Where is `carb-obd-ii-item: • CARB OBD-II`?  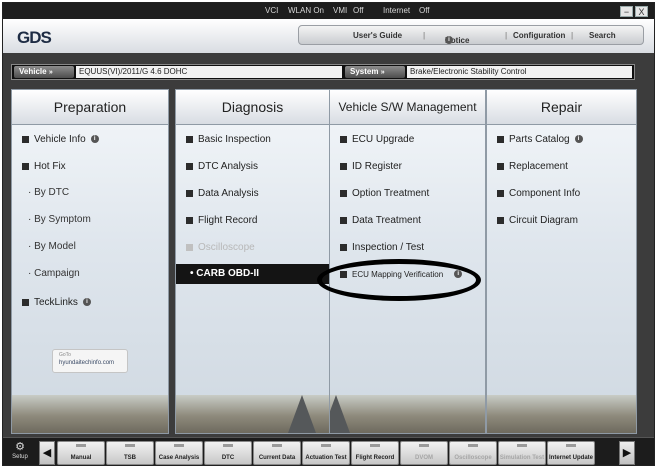 carb-obd-ii-item: • CARB OBD-II is located at coordinates (252, 274).